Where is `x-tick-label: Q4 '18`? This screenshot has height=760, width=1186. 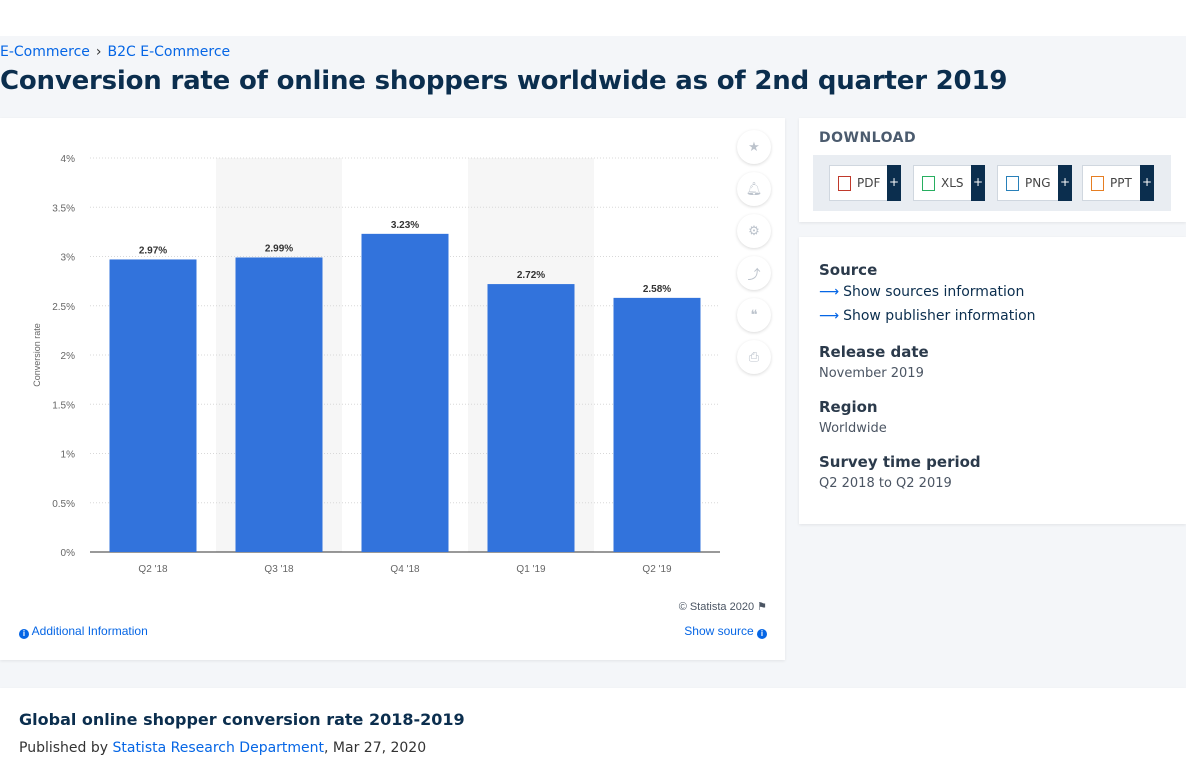 x-tick-label: Q4 '18 is located at coordinates (405, 569).